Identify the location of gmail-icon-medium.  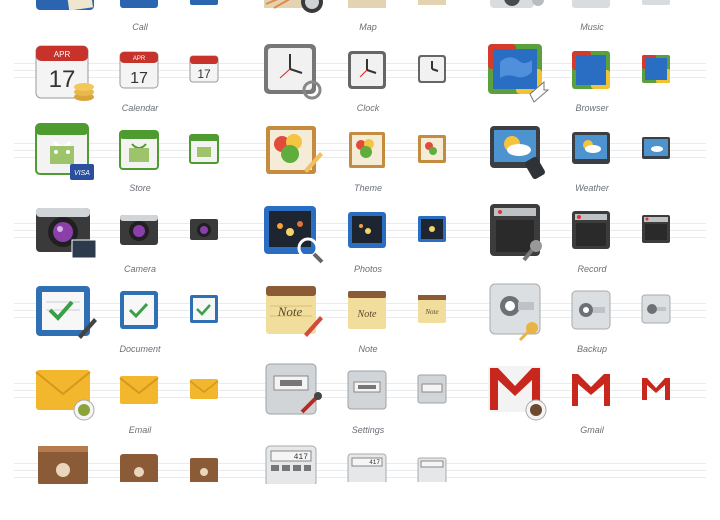
(591, 390).